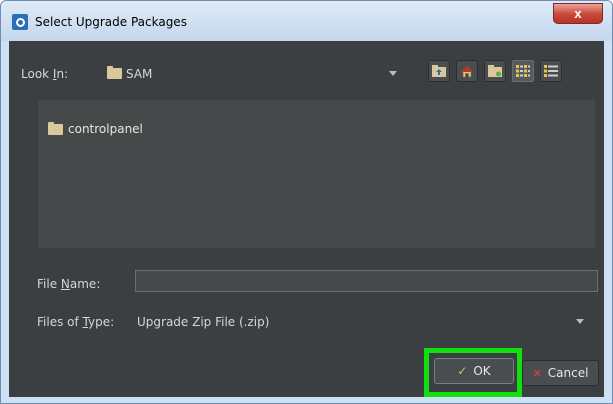 Image resolution: width=613 pixels, height=404 pixels. Describe the element at coordinates (537, 373) in the screenshot. I see `cancel-x-icon: ✕` at that location.